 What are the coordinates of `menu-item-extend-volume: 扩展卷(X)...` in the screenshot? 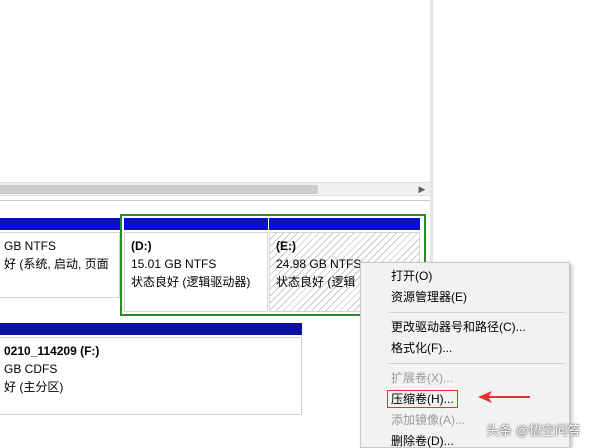 It's located at (465, 378).